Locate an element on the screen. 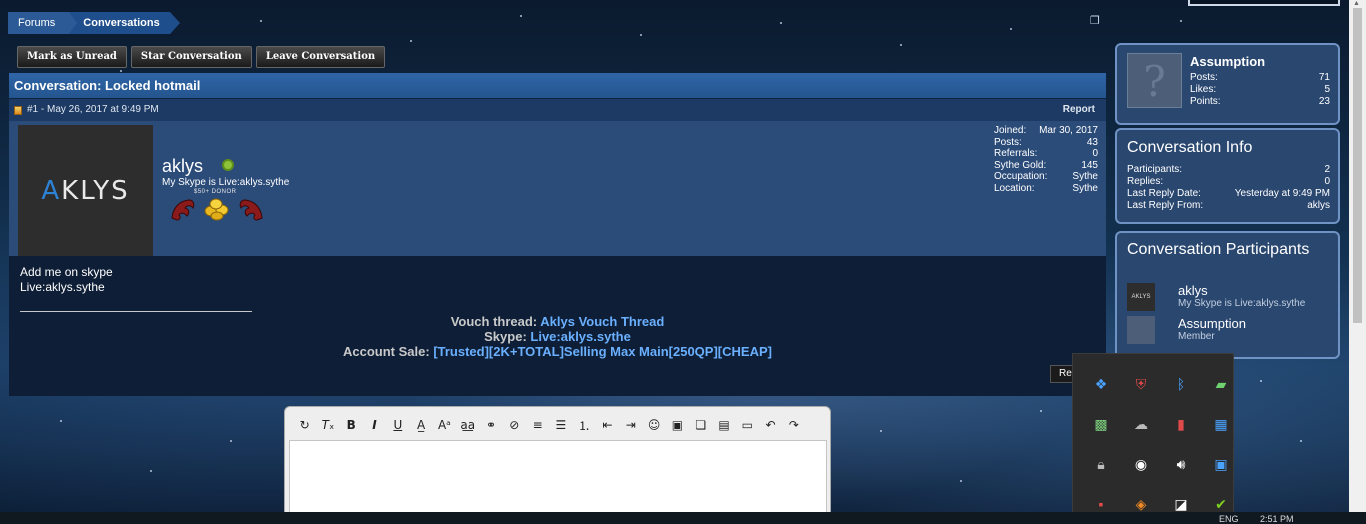 The height and width of the screenshot is (524, 1366). participant-item: Assumption Member is located at coordinates (1232, 330).